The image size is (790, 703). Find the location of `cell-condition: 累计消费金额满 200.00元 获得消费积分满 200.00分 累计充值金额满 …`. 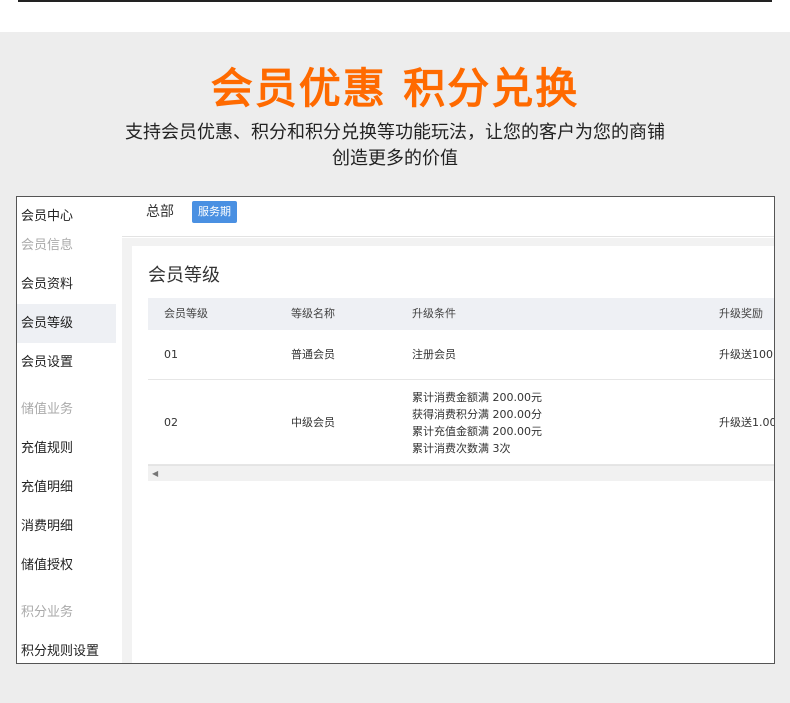

cell-condition: 累计消费金额满 200.00元 获得消费积分满 200.00分 累计充值金额满 … is located at coordinates (477, 423).